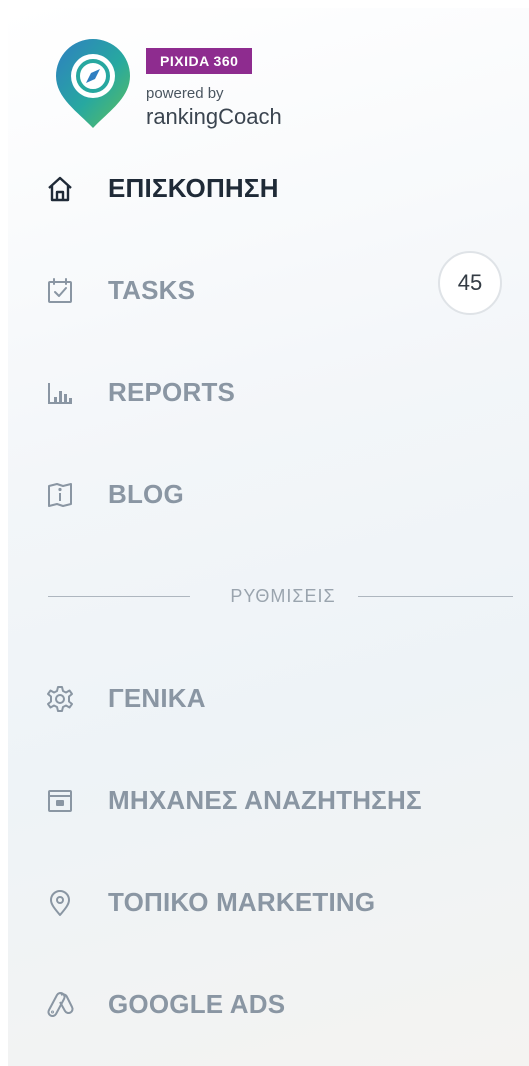 Image resolution: width=529 pixels, height=1066 pixels. I want to click on settings-divider: ΡΥΘΜΙΣΕΙΣ, so click(280, 596).